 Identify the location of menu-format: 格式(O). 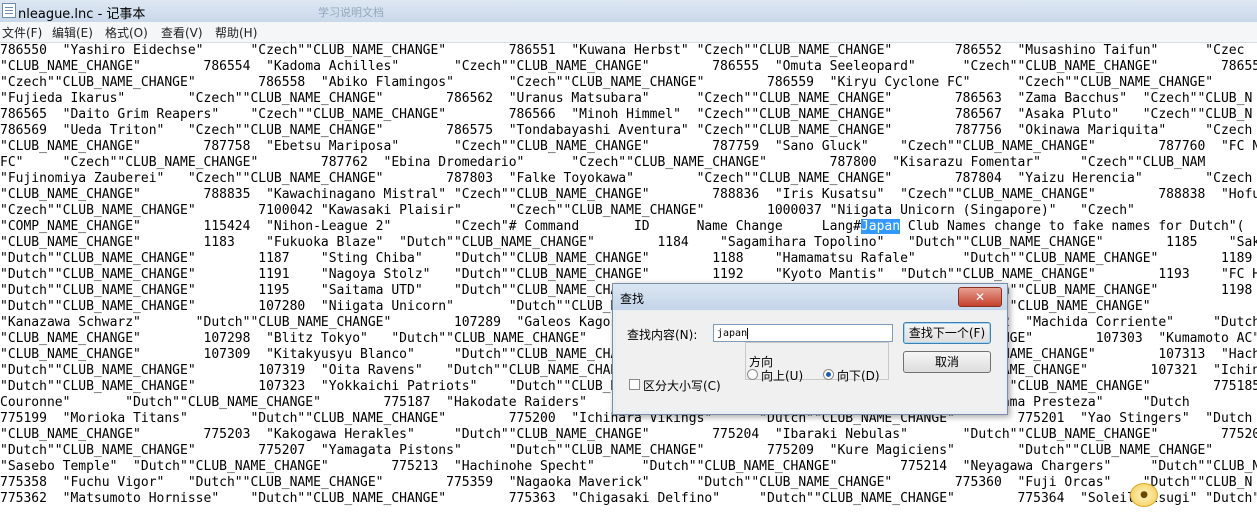
(126, 32).